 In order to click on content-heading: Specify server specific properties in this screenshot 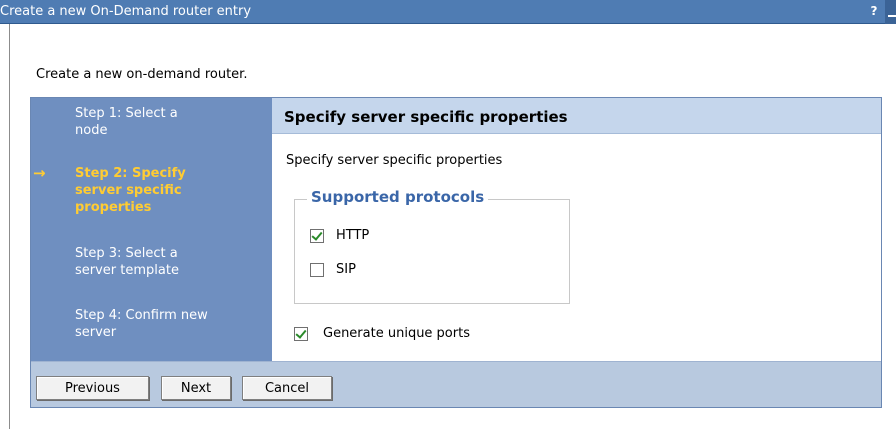, I will do `click(426, 117)`.